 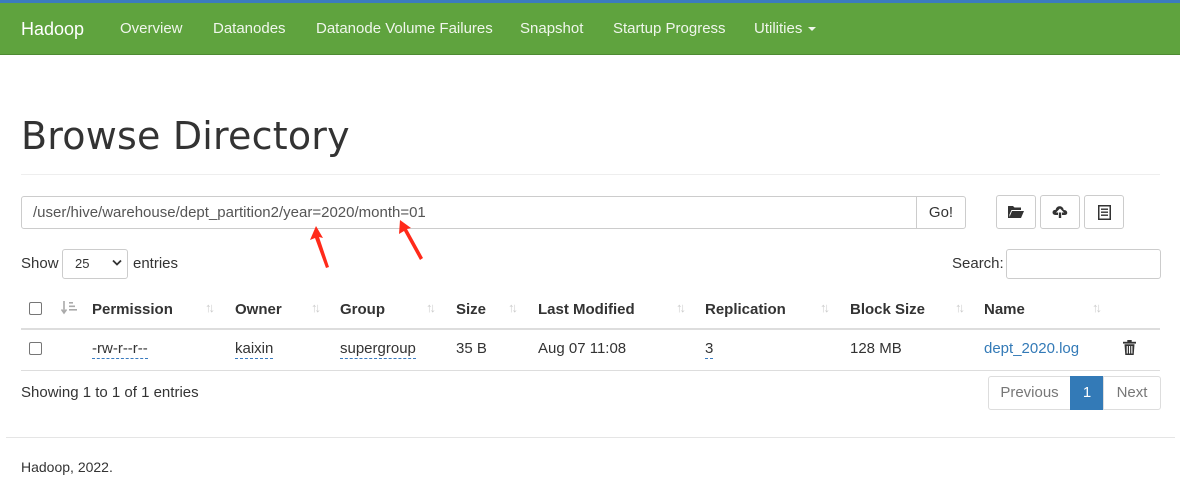 I want to click on list-icon, so click(x=1104, y=212).